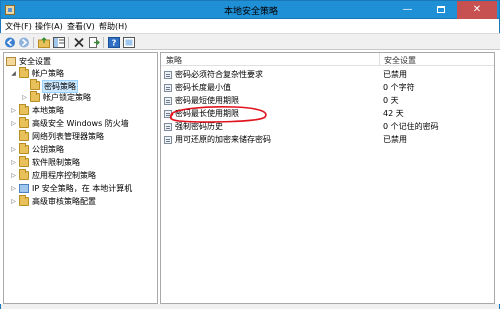 The image size is (500, 309). Describe the element at coordinates (113, 26) in the screenshot. I see `menu-help: 帮助(H)` at that location.